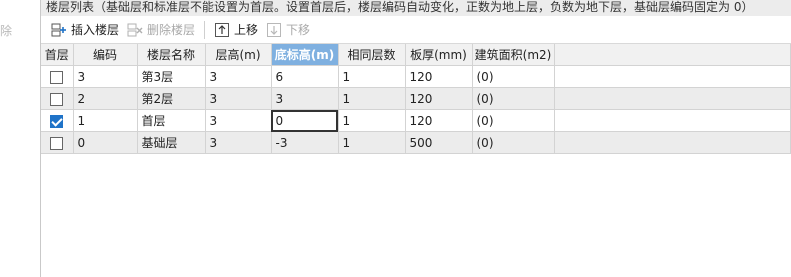 The image size is (791, 277). Describe the element at coordinates (105, 76) in the screenshot. I see `cell-code: 3` at that location.